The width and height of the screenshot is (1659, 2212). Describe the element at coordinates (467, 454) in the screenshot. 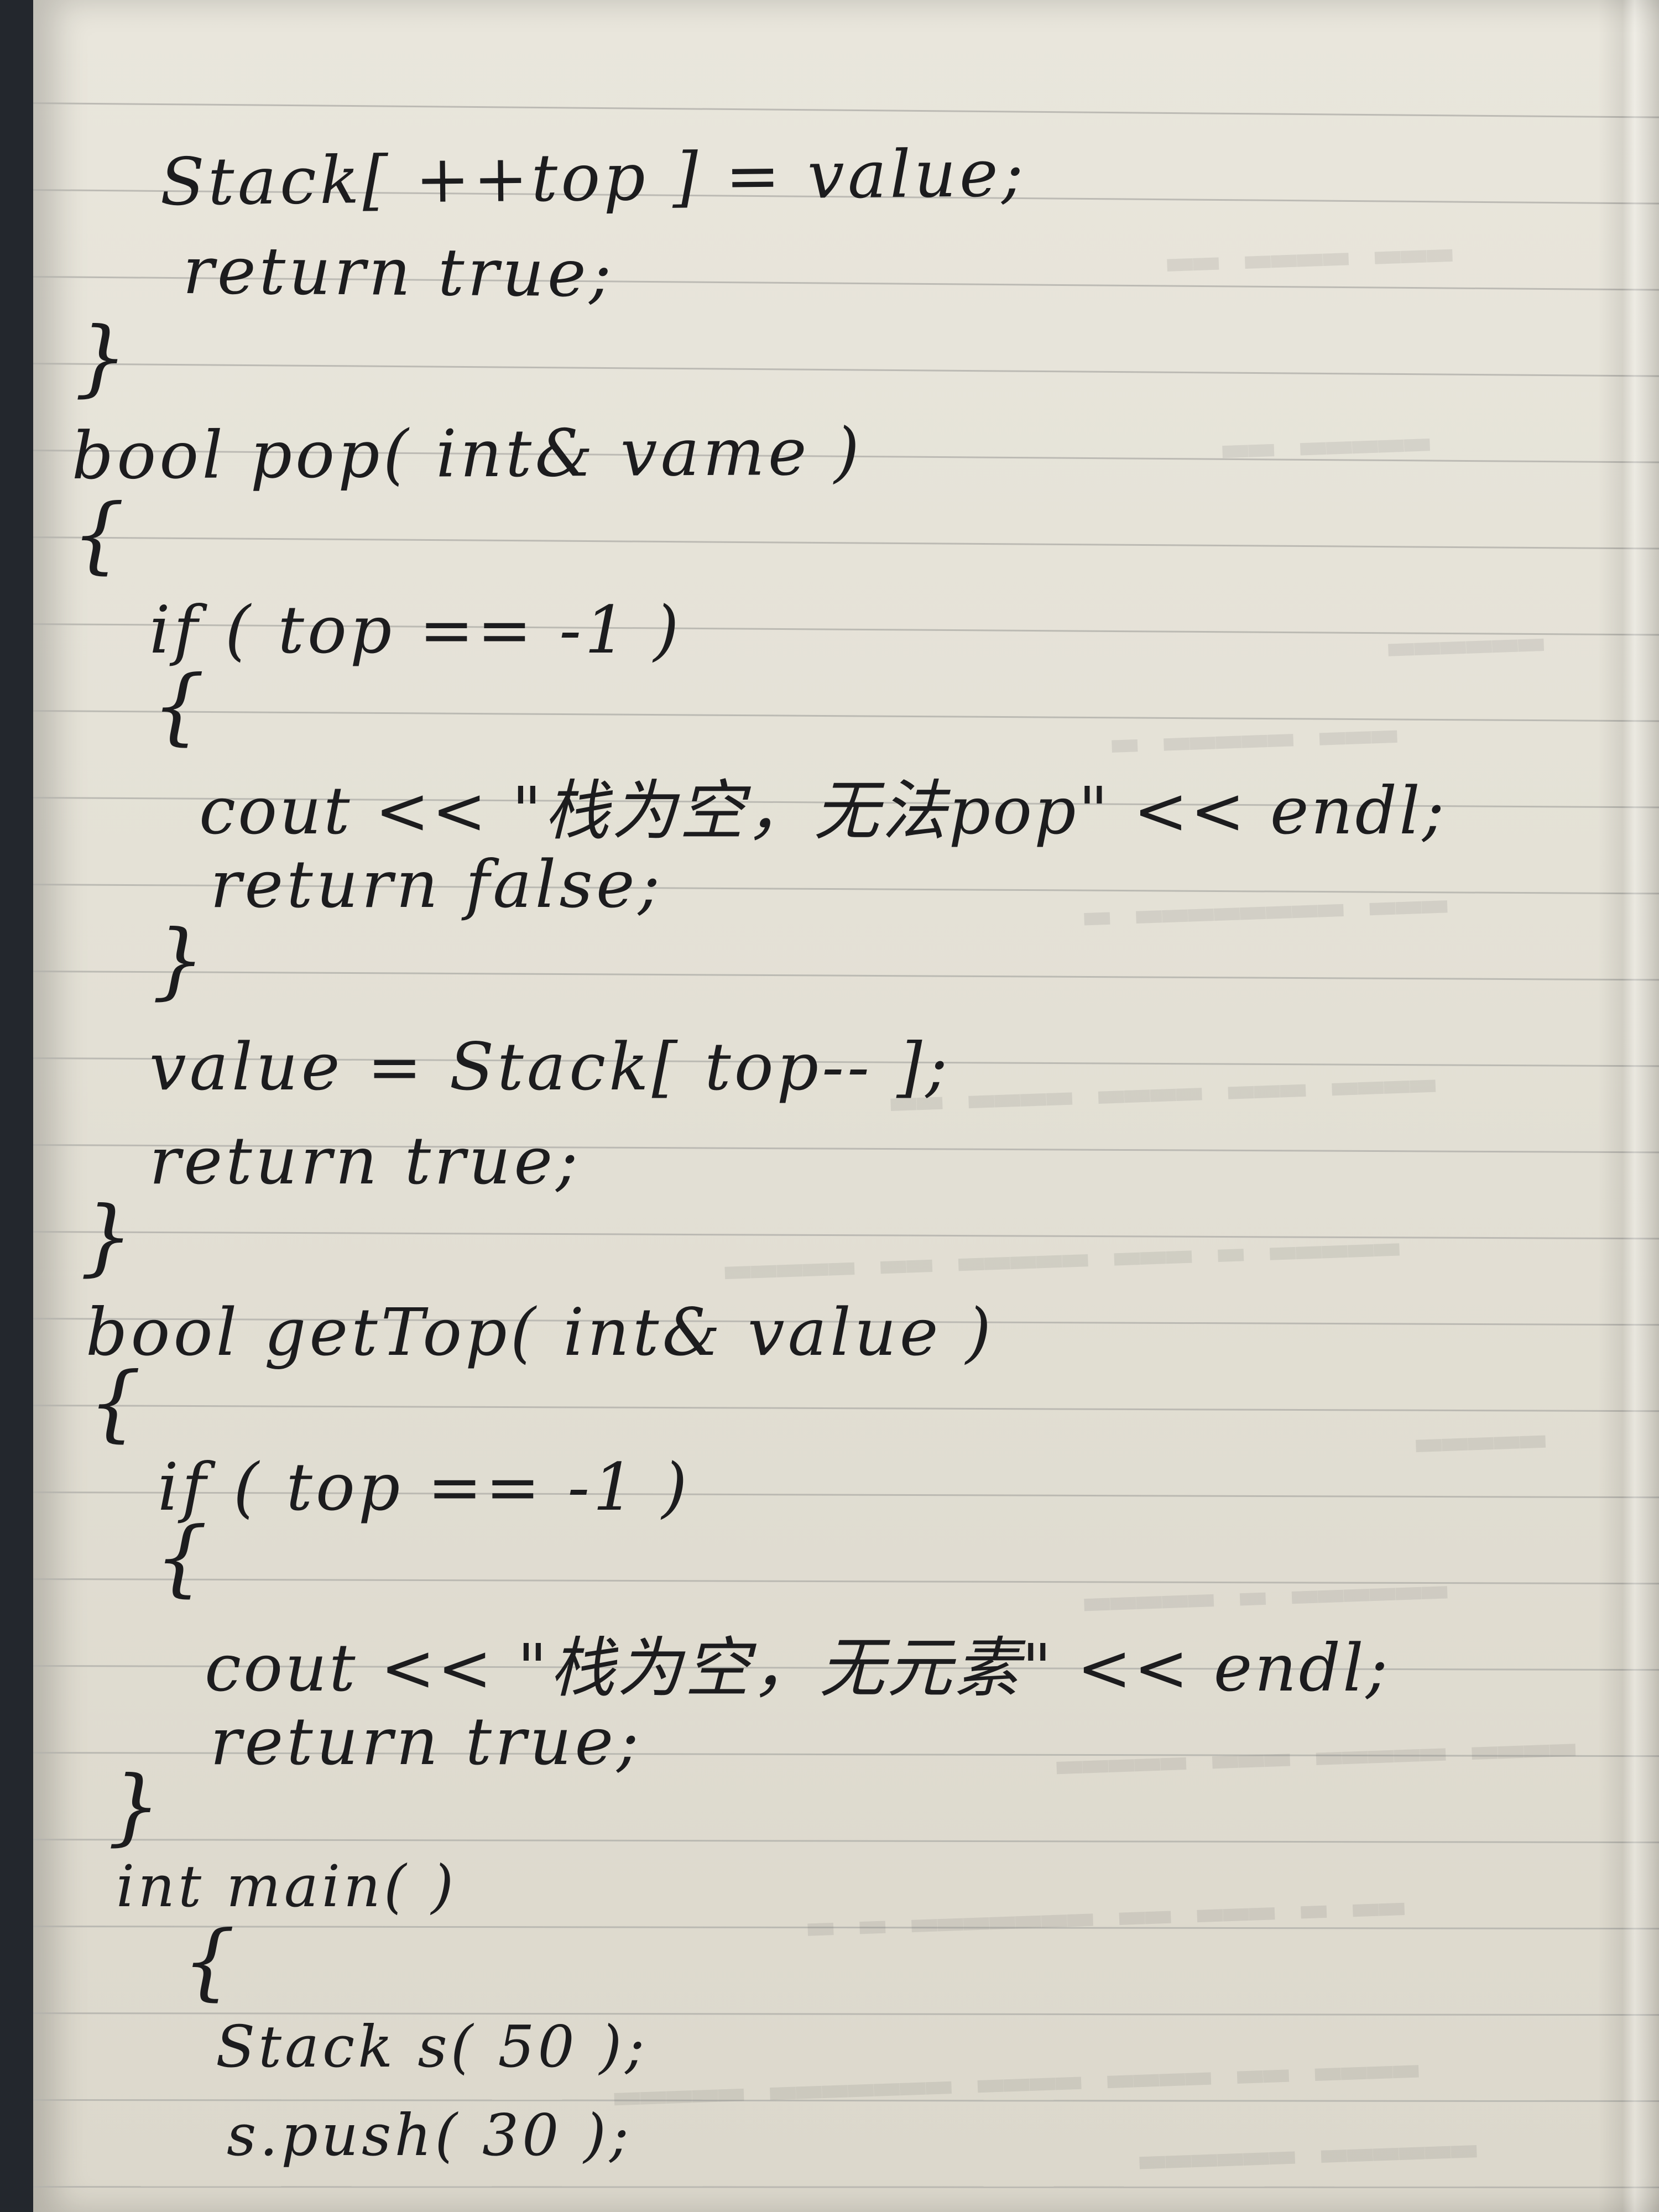

I see `code-line-4: bool pop( int& vame )` at that location.